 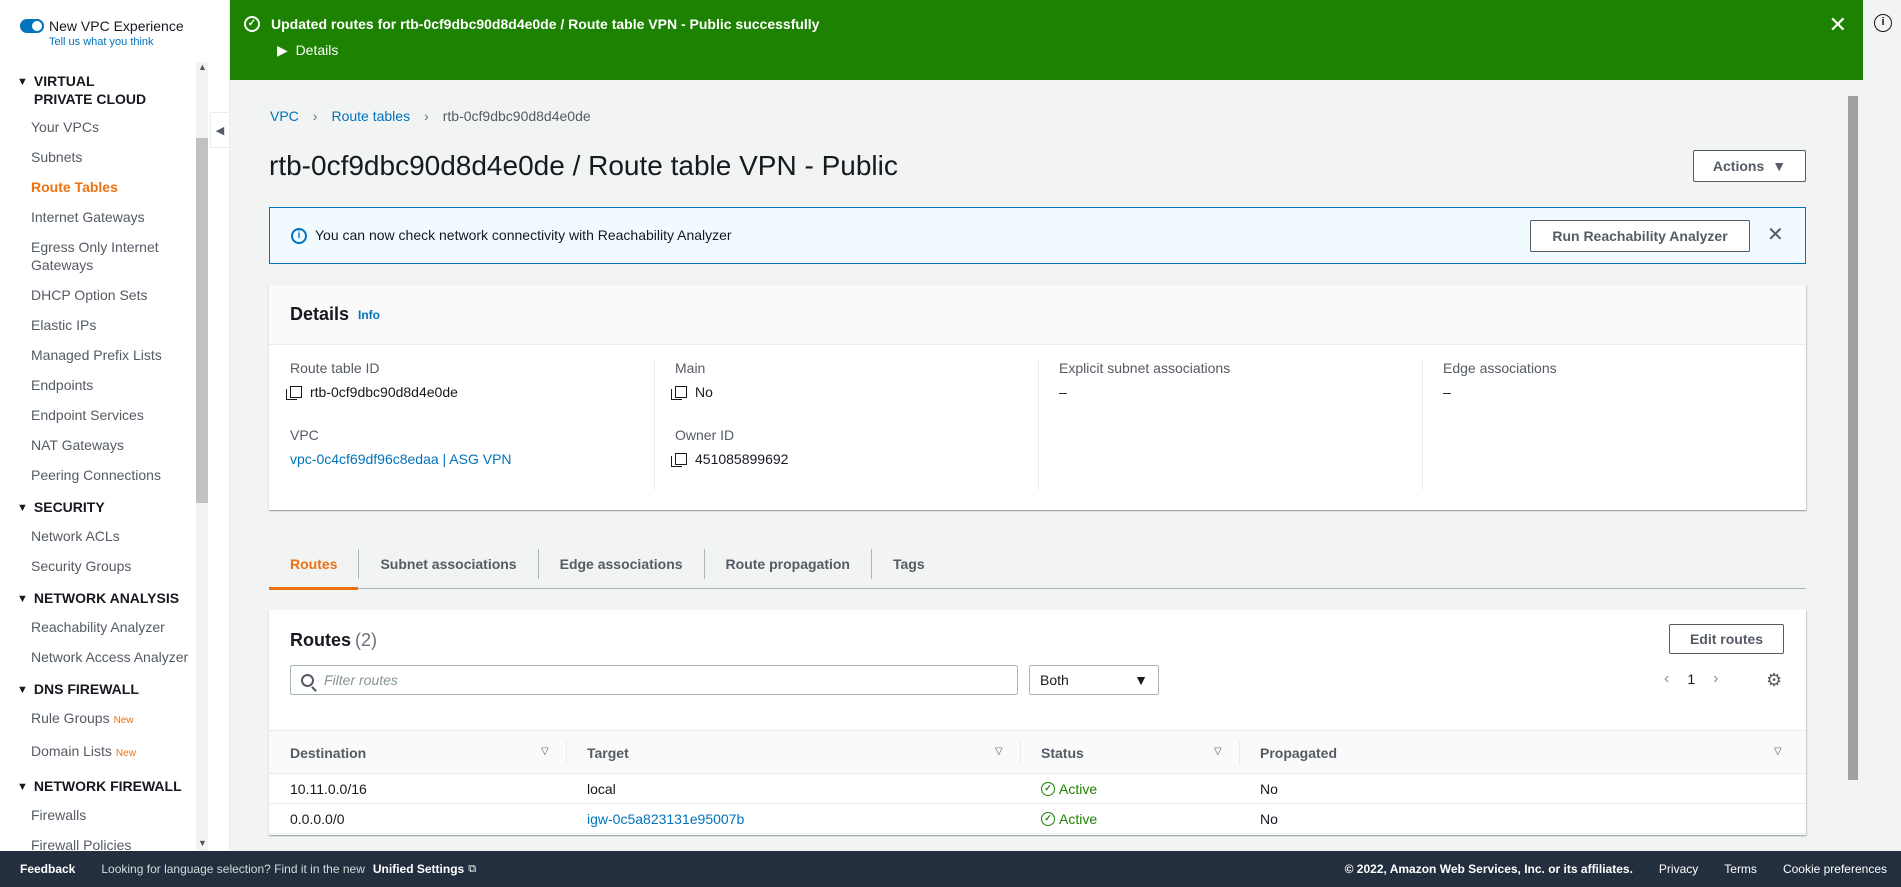 I want to click on experience-toggle, so click(x=32, y=26).